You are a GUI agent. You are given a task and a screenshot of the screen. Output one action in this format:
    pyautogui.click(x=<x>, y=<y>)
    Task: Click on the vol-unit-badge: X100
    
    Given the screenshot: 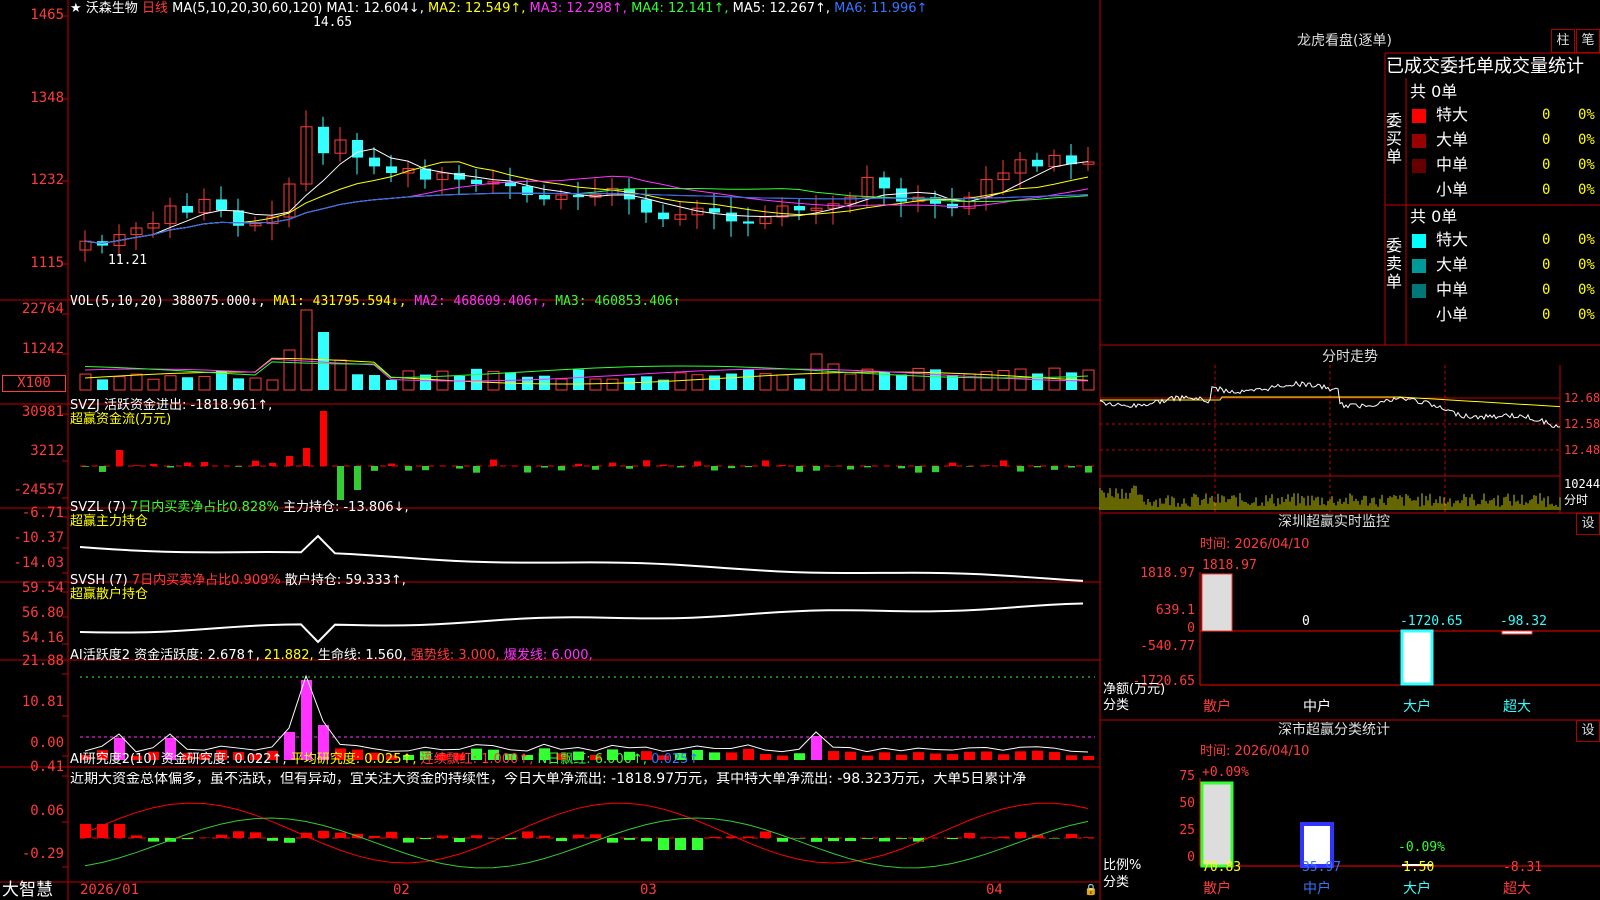 What is the action you would take?
    pyautogui.click(x=34, y=383)
    